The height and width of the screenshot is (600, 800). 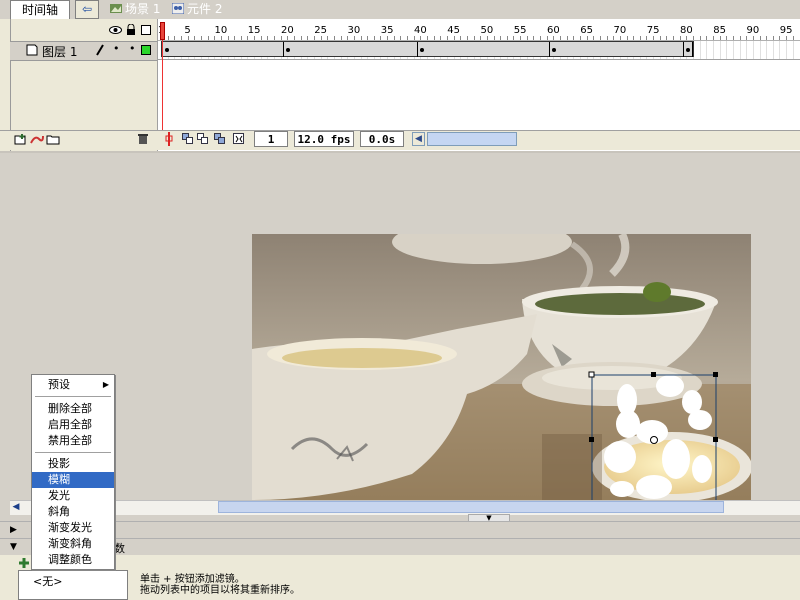 What do you see at coordinates (586, 30) in the screenshot?
I see `ruler-label: 65` at bounding box center [586, 30].